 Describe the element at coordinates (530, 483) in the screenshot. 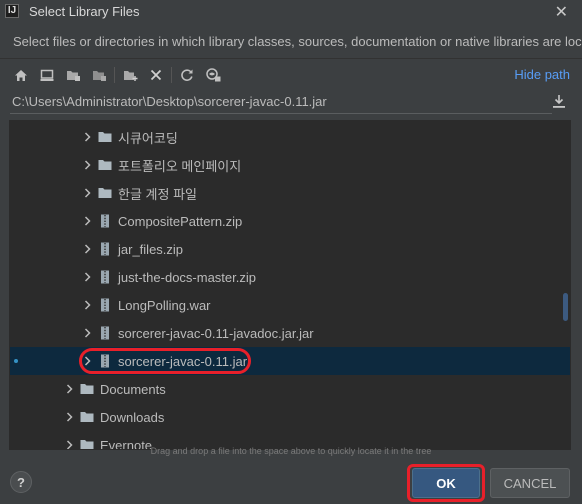

I see `cancel-button: CANCEL` at that location.